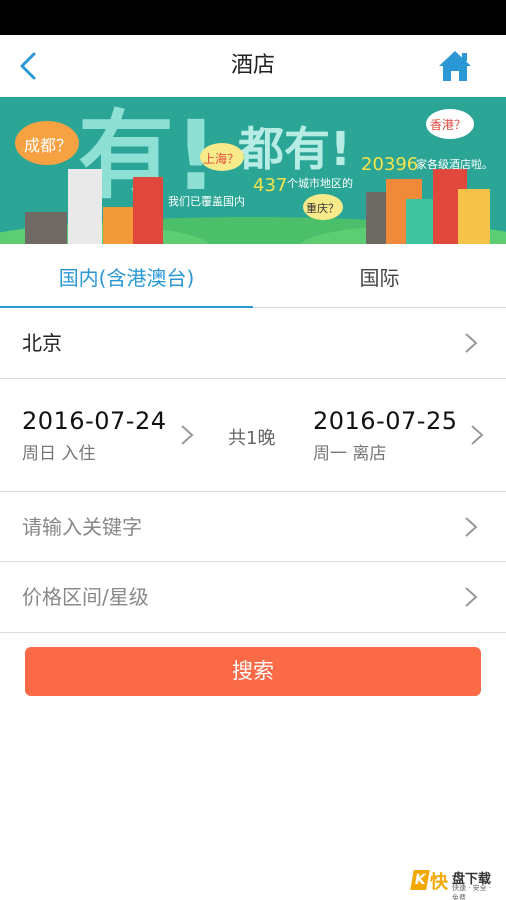  I want to click on checkout-date: 2016-07-25, so click(385, 421).